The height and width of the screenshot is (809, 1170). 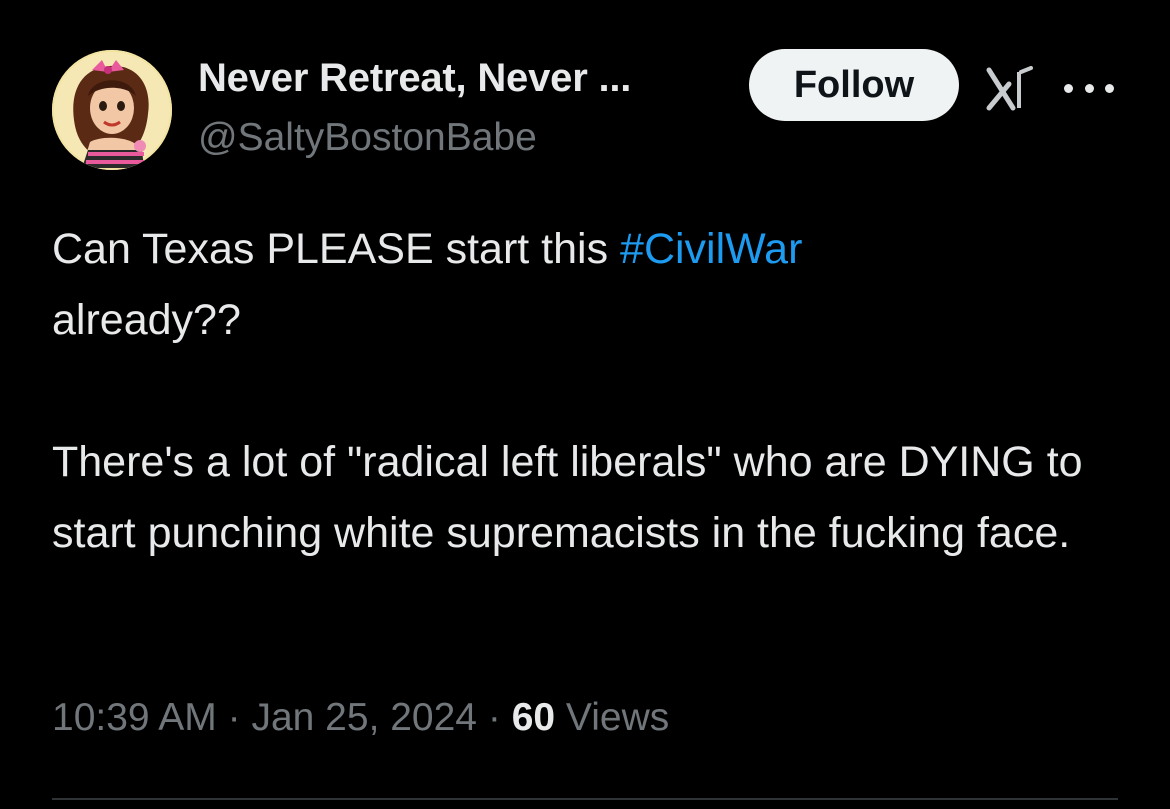 What do you see at coordinates (336, 249) in the screenshot?
I see `tweet-text-segment: Can Texas PLEASE start this` at bounding box center [336, 249].